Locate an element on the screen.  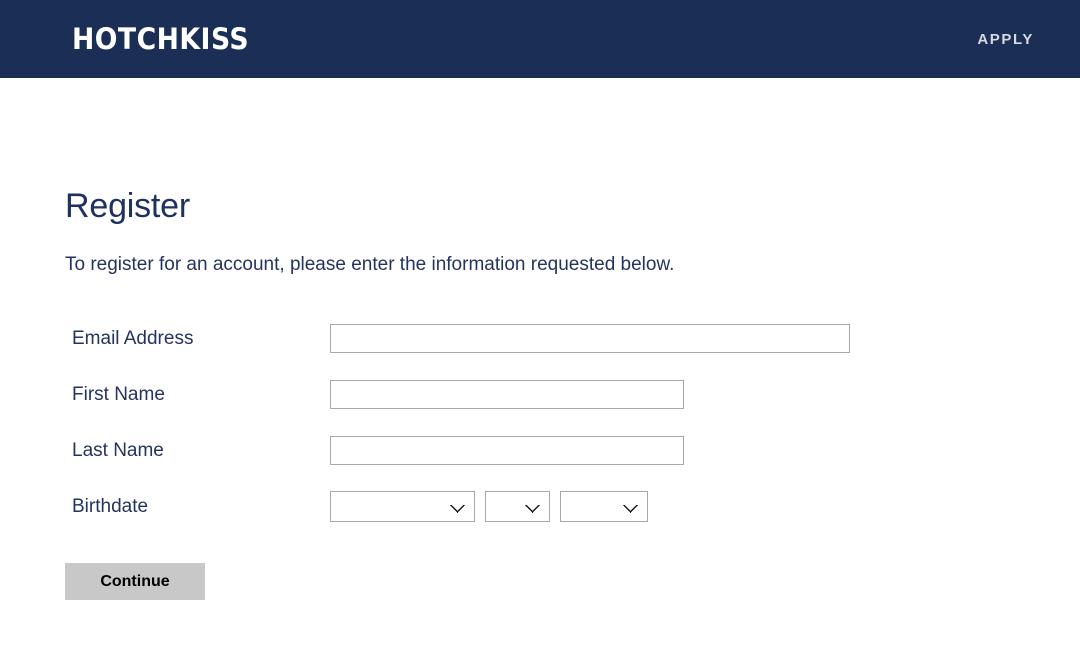
label-birthdate: Birthdate is located at coordinates (110, 506).